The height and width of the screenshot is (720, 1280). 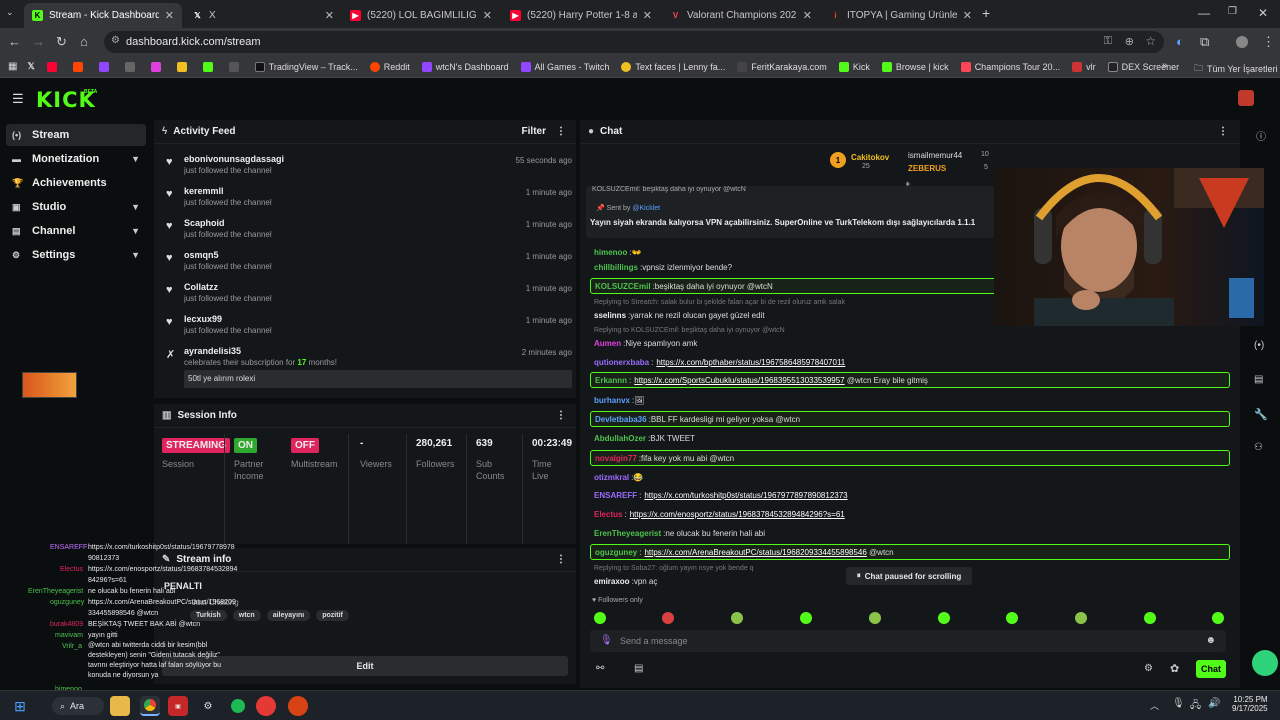 I want to click on new-tab-icon: +, so click(x=986, y=13).